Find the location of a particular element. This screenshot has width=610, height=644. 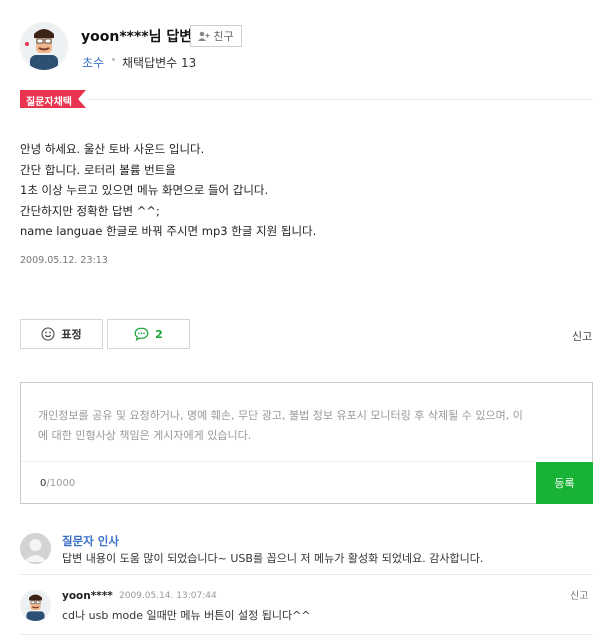

comment-form-divider is located at coordinates (278, 461).